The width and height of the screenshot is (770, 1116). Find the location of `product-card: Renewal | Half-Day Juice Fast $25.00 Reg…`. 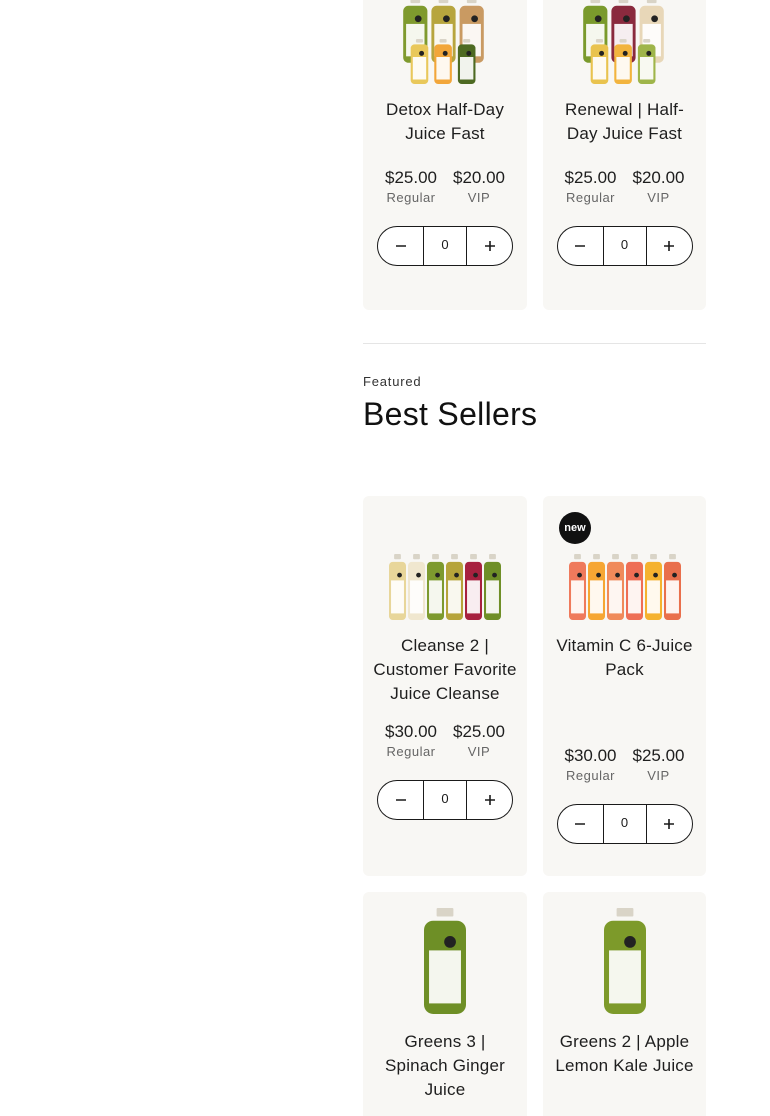

product-card: Renewal | Half-Day Juice Fast $25.00 Reg… is located at coordinates (624, 155).